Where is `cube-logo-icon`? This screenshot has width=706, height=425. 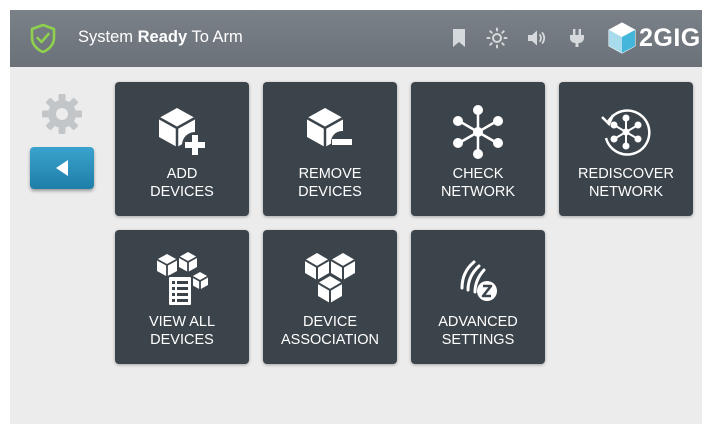 cube-logo-icon is located at coordinates (622, 38).